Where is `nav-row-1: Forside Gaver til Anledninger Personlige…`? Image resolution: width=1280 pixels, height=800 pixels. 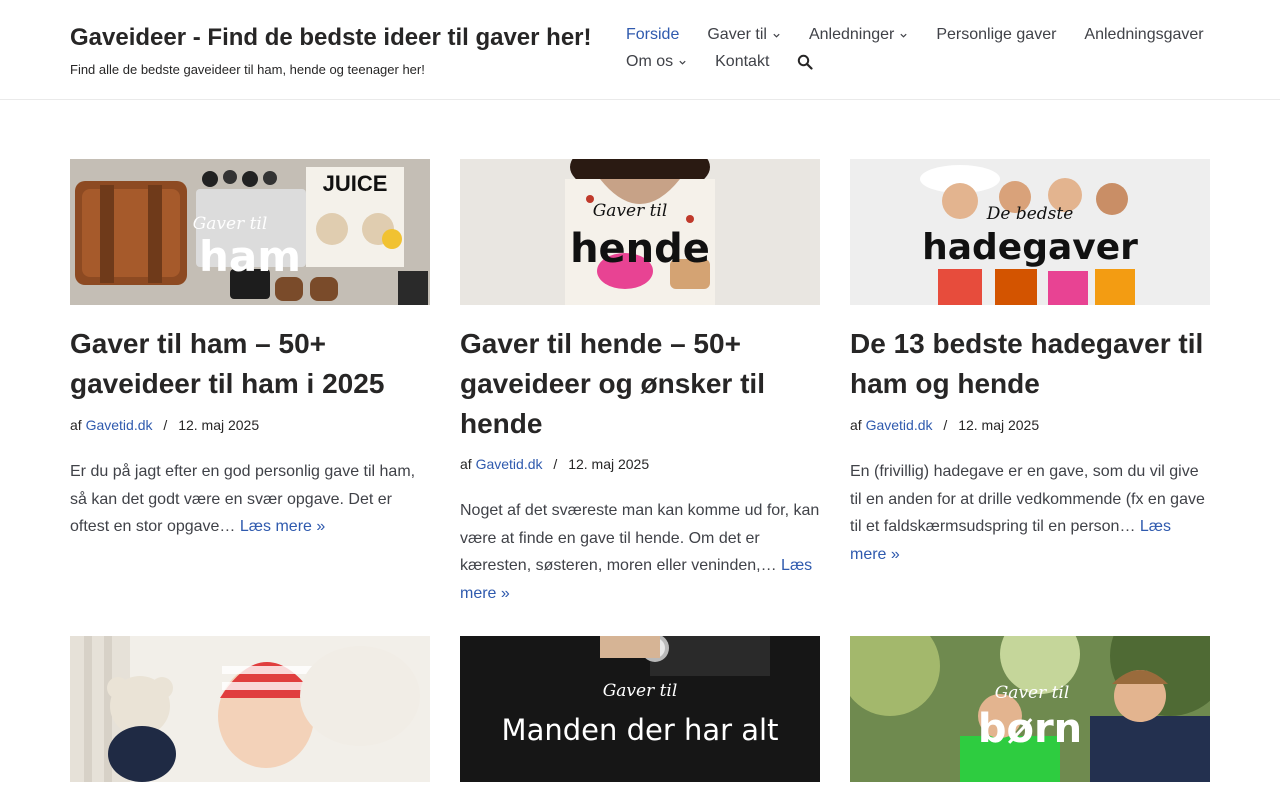 nav-row-1: Forside Gaver til Anledninger Personlige… is located at coordinates (915, 35).